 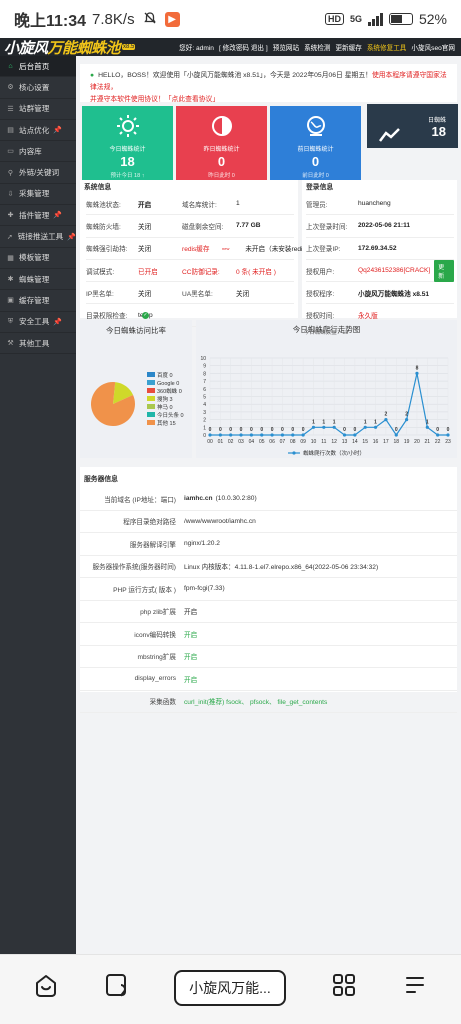 I want to click on legend-label: 今日头条 0, so click(x=170, y=415).